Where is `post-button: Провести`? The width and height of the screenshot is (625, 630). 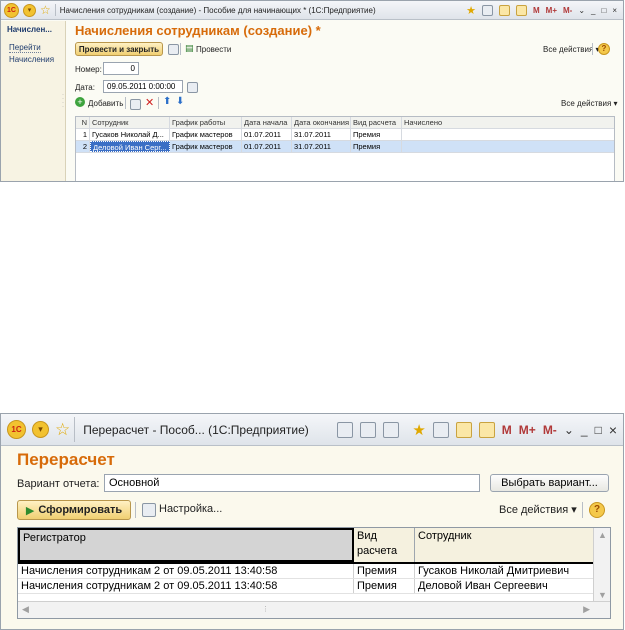 post-button: Провести is located at coordinates (213, 49).